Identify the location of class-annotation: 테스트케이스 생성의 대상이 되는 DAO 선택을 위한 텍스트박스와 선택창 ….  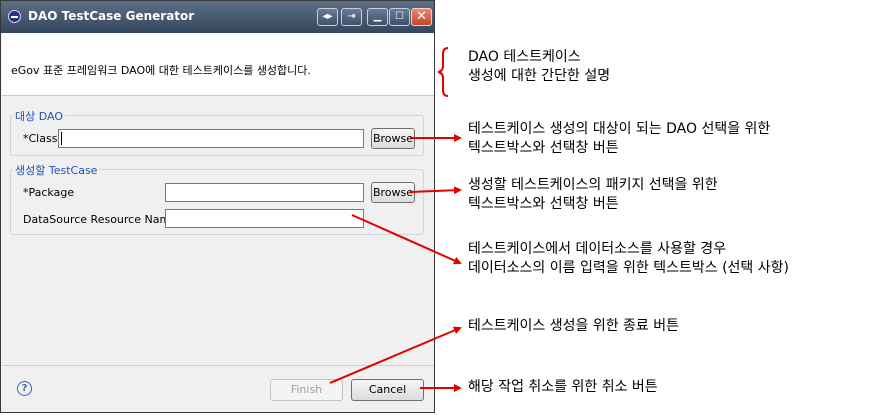
(619, 139).